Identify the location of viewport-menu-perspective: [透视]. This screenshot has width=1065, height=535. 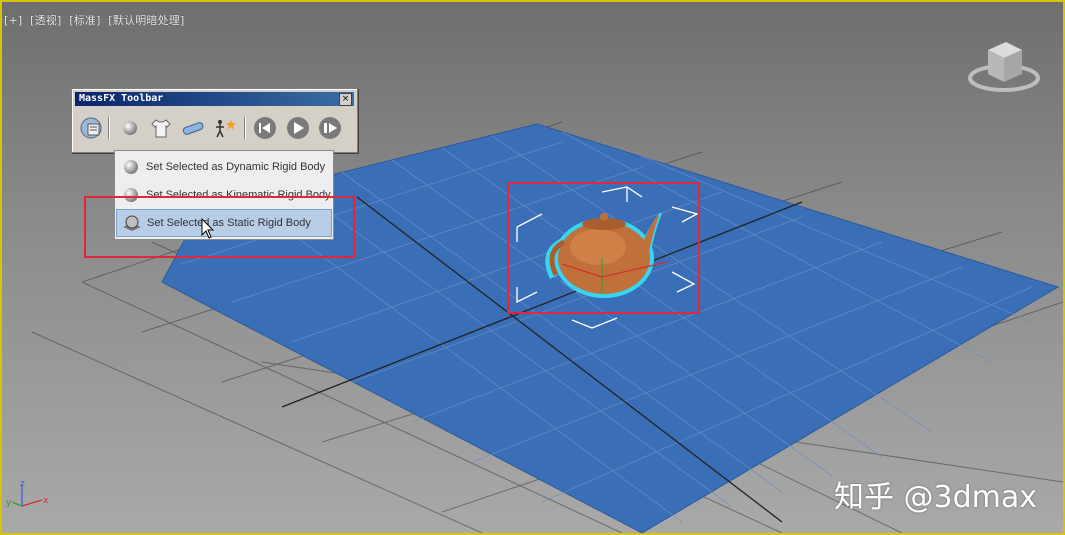
(45, 20).